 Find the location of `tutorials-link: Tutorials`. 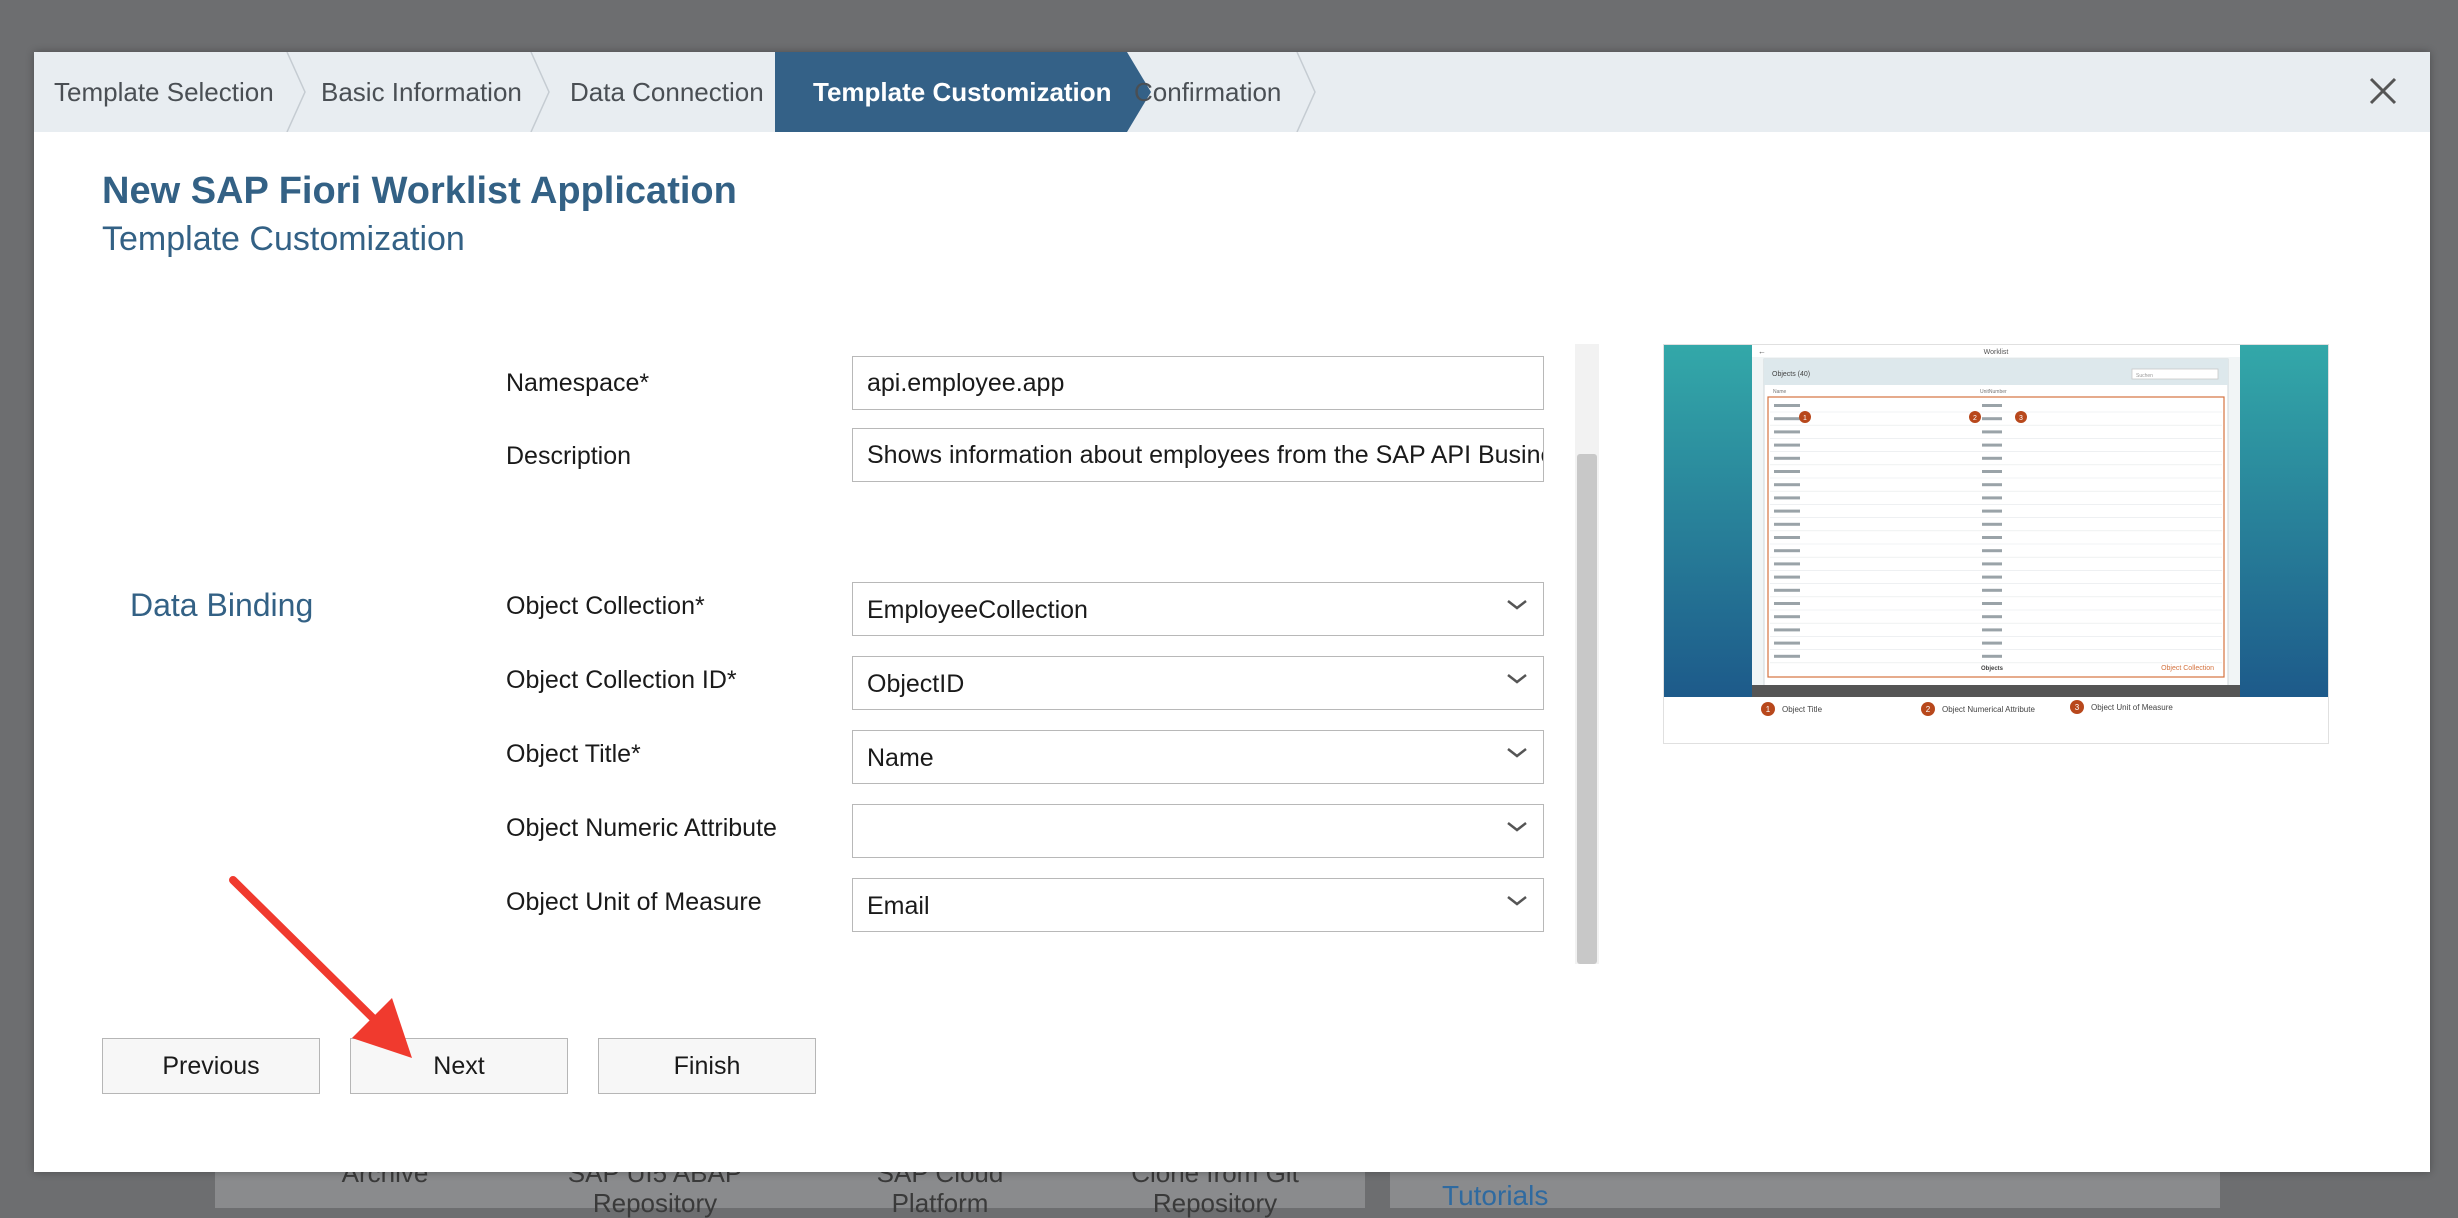

tutorials-link: Tutorials is located at coordinates (1495, 1196).